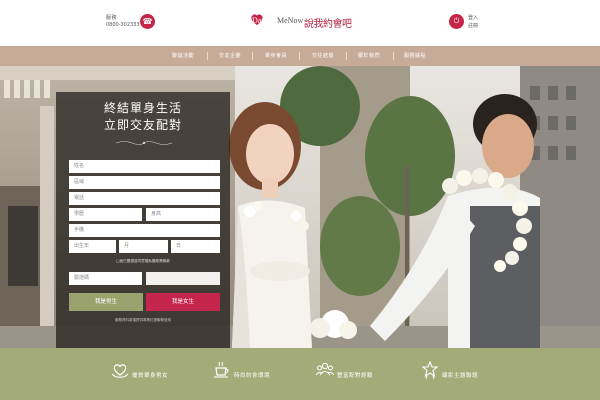 The width and height of the screenshot is (600, 400). I want to click on login-register-links: 登入 註冊, so click(473, 22).